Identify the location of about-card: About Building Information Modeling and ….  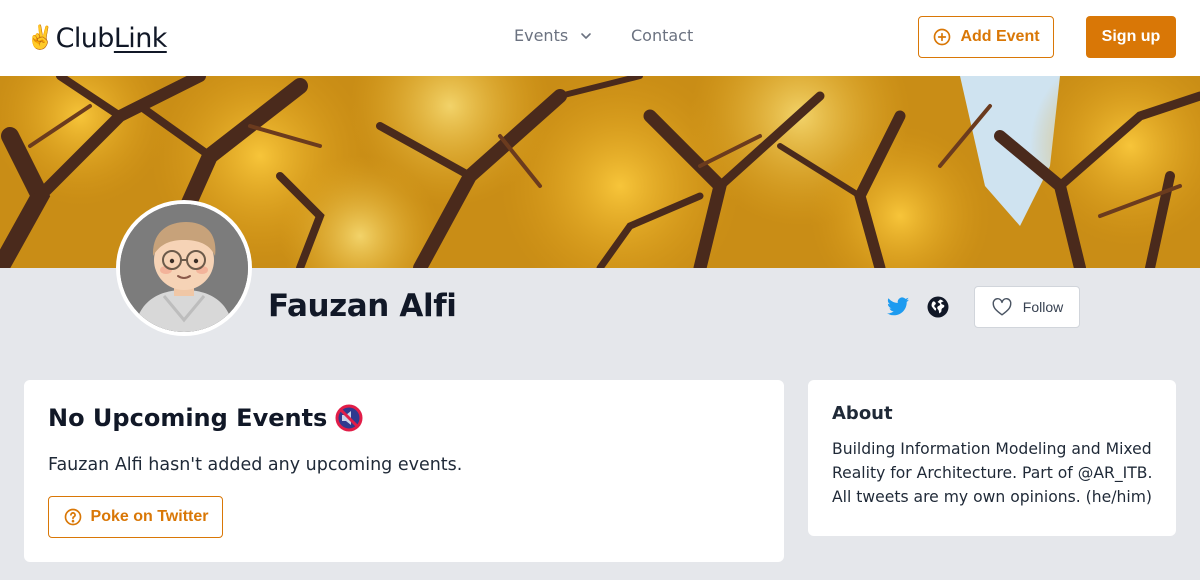
(992, 458).